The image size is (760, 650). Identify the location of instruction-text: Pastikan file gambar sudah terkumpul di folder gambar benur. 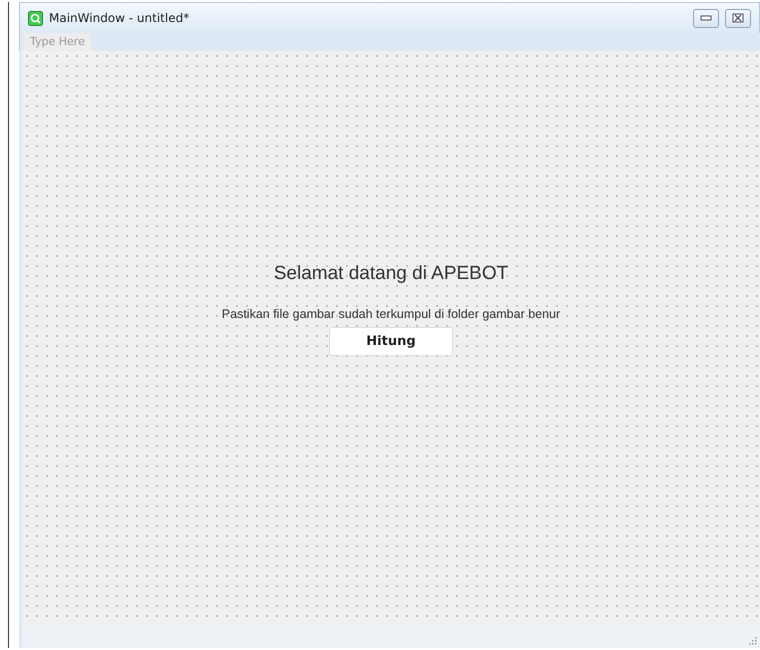
(391, 314).